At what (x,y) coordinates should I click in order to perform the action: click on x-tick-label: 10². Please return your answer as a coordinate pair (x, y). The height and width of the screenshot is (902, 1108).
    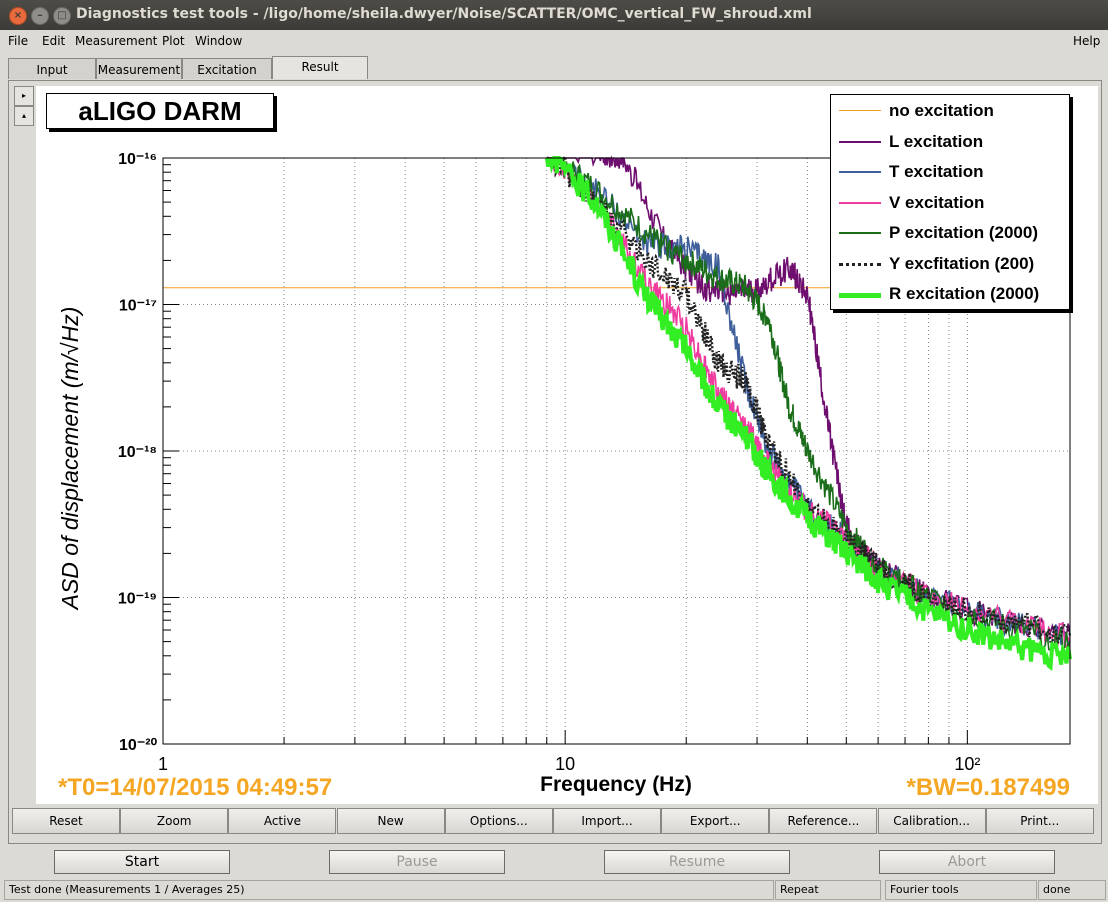
    Looking at the image, I should click on (967, 764).